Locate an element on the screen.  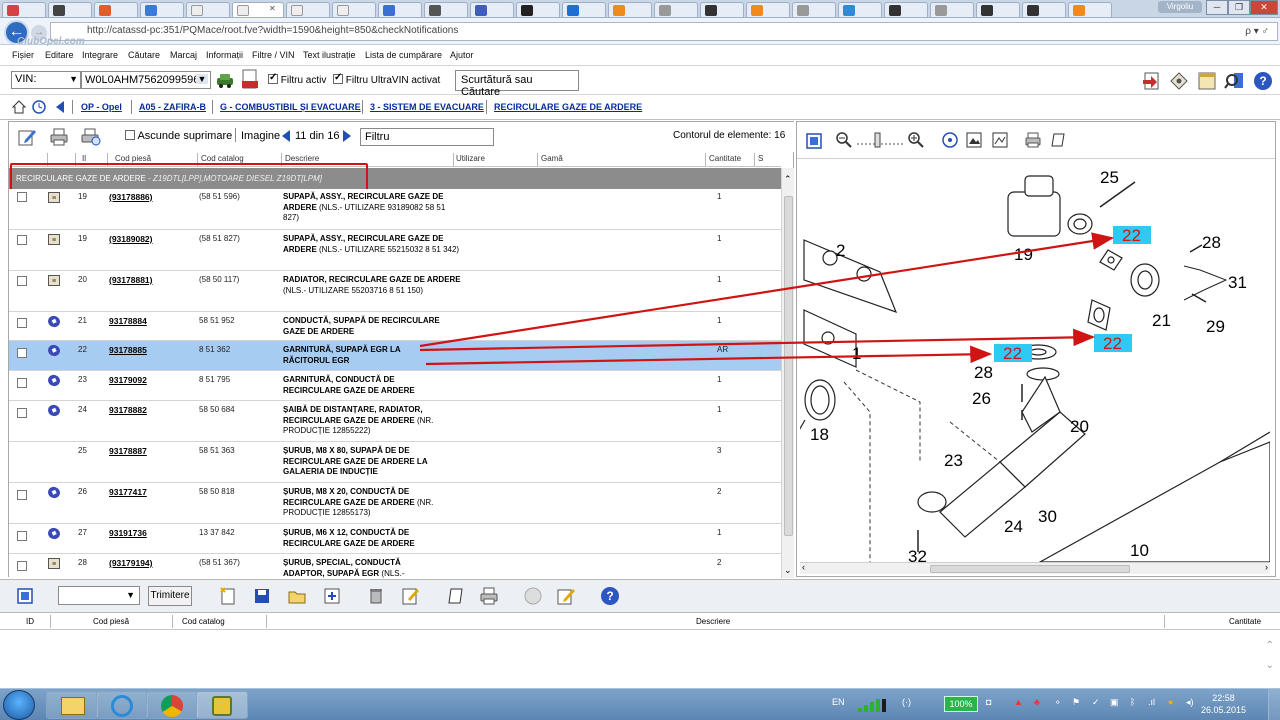
cell-part-code: (93178886) is located at coordinates (130, 197).